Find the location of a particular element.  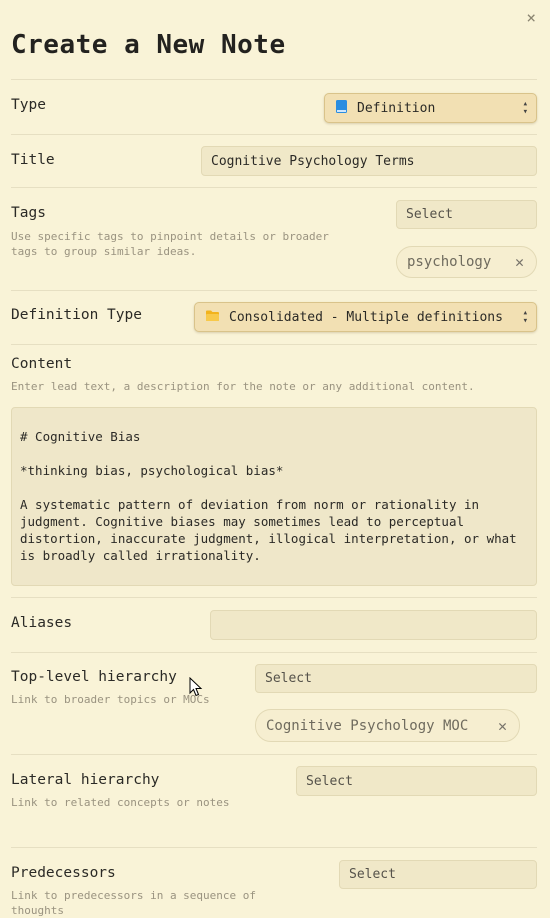

tags-label: Tags is located at coordinates (28, 213).